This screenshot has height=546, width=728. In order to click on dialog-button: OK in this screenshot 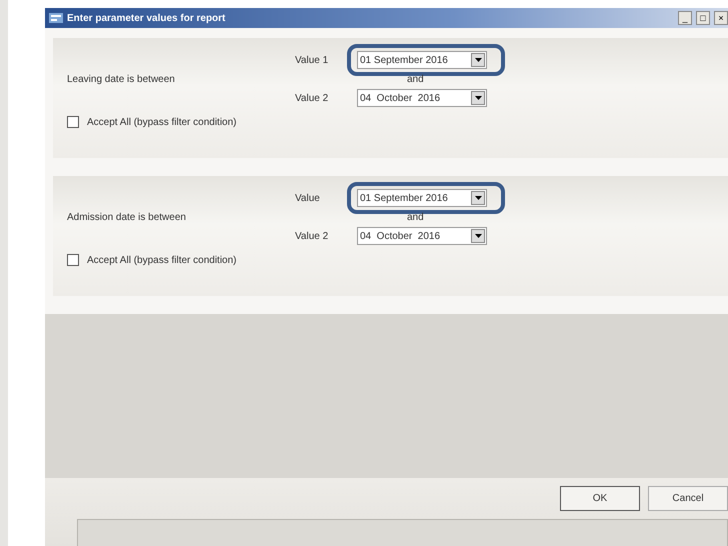, I will do `click(600, 498)`.